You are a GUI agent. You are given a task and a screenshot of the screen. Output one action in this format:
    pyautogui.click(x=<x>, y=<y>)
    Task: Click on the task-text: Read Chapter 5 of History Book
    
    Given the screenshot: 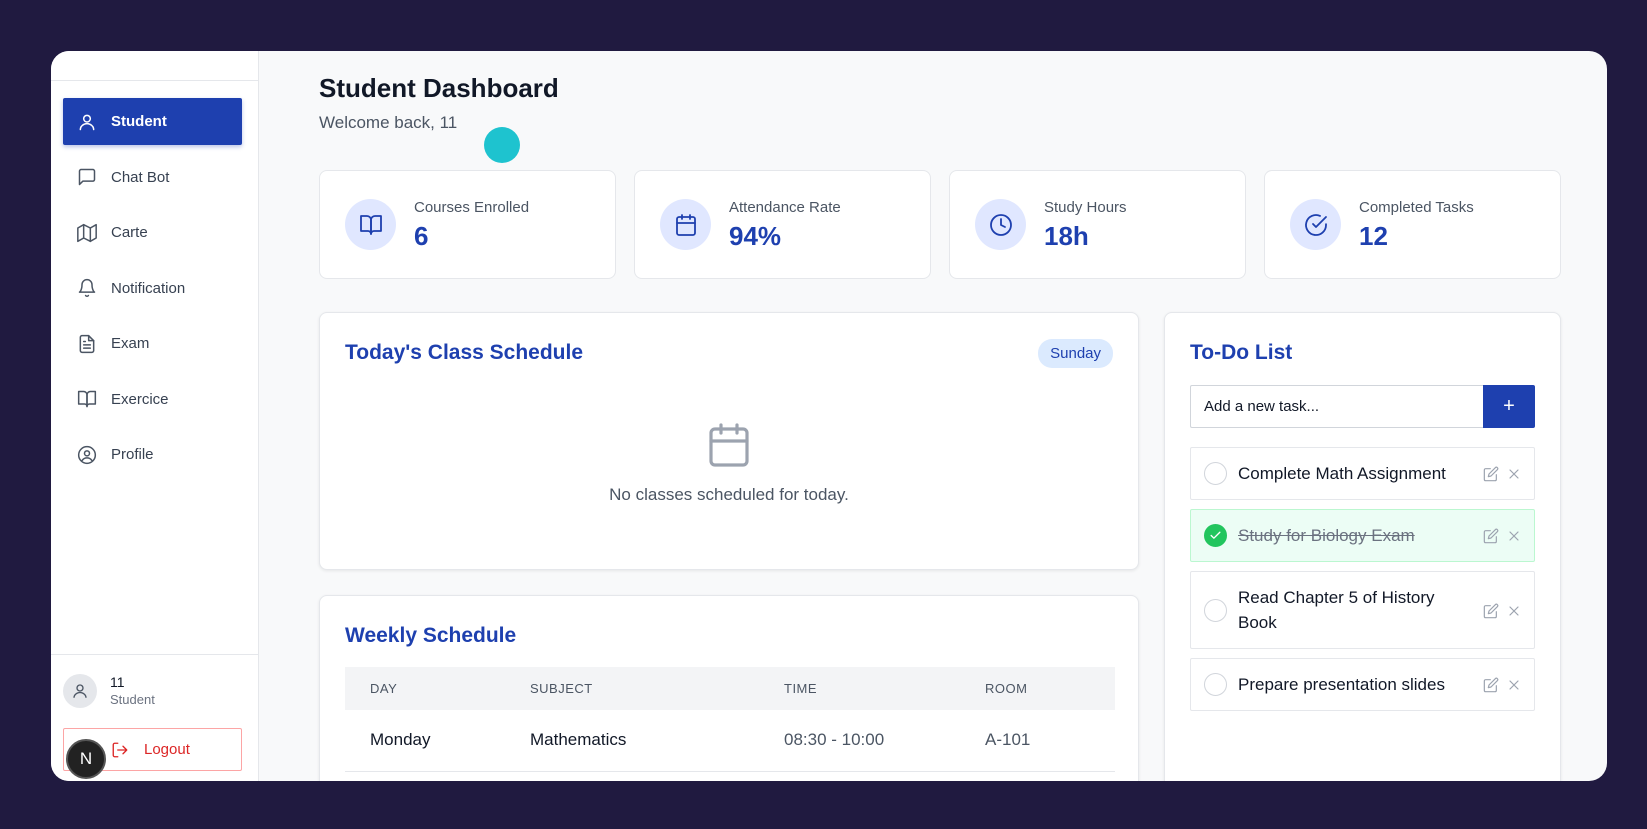 What is the action you would take?
    pyautogui.click(x=1336, y=610)
    